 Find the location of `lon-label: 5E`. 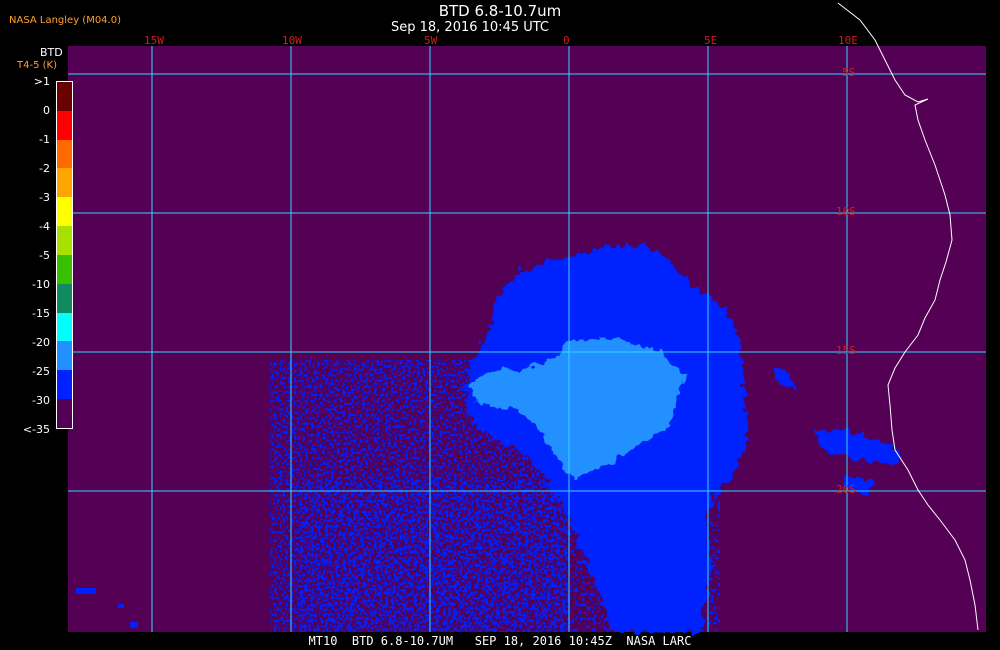

lon-label: 5E is located at coordinates (711, 40).